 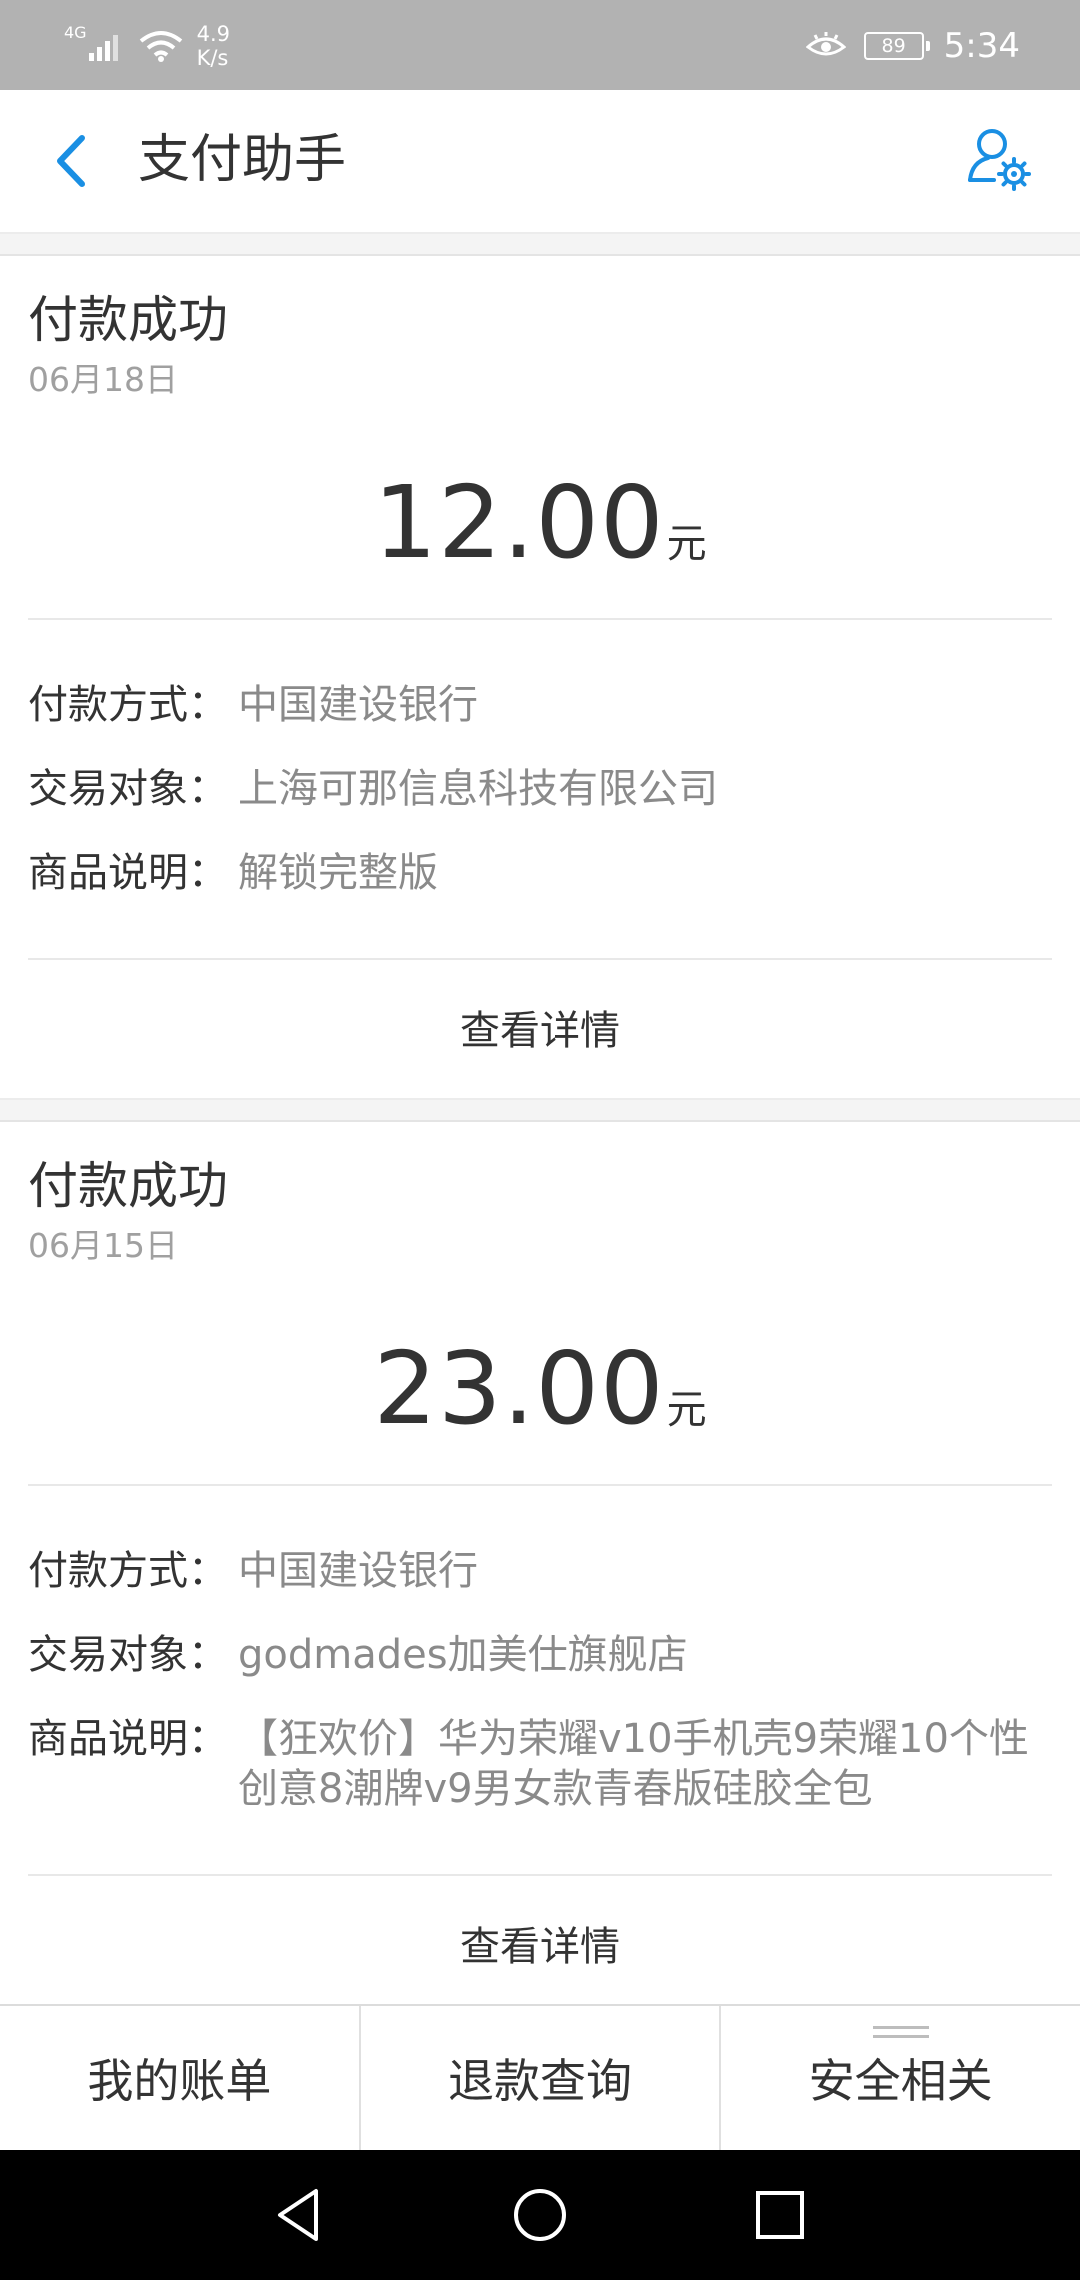 What do you see at coordinates (213, 34) in the screenshot?
I see `speed-value: 4.9` at bounding box center [213, 34].